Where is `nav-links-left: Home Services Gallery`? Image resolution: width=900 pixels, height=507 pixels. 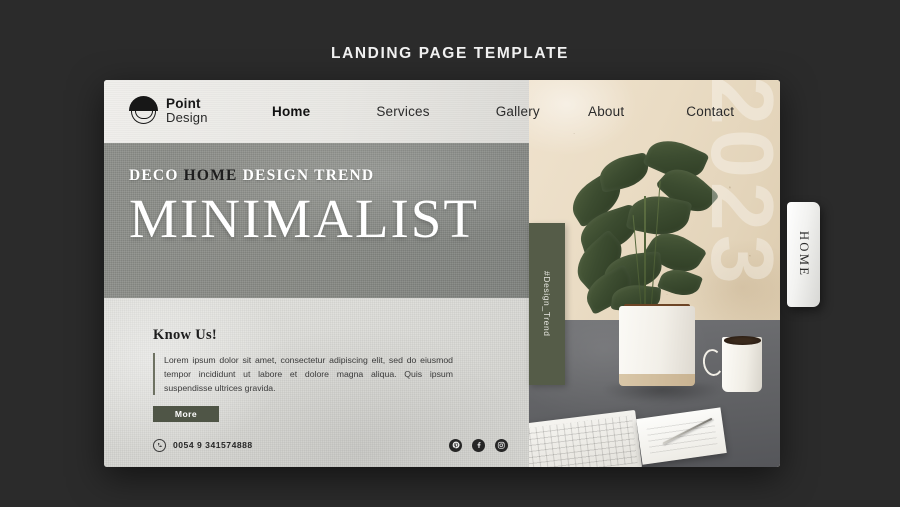 nav-links-left: Home Services Gallery is located at coordinates (406, 111).